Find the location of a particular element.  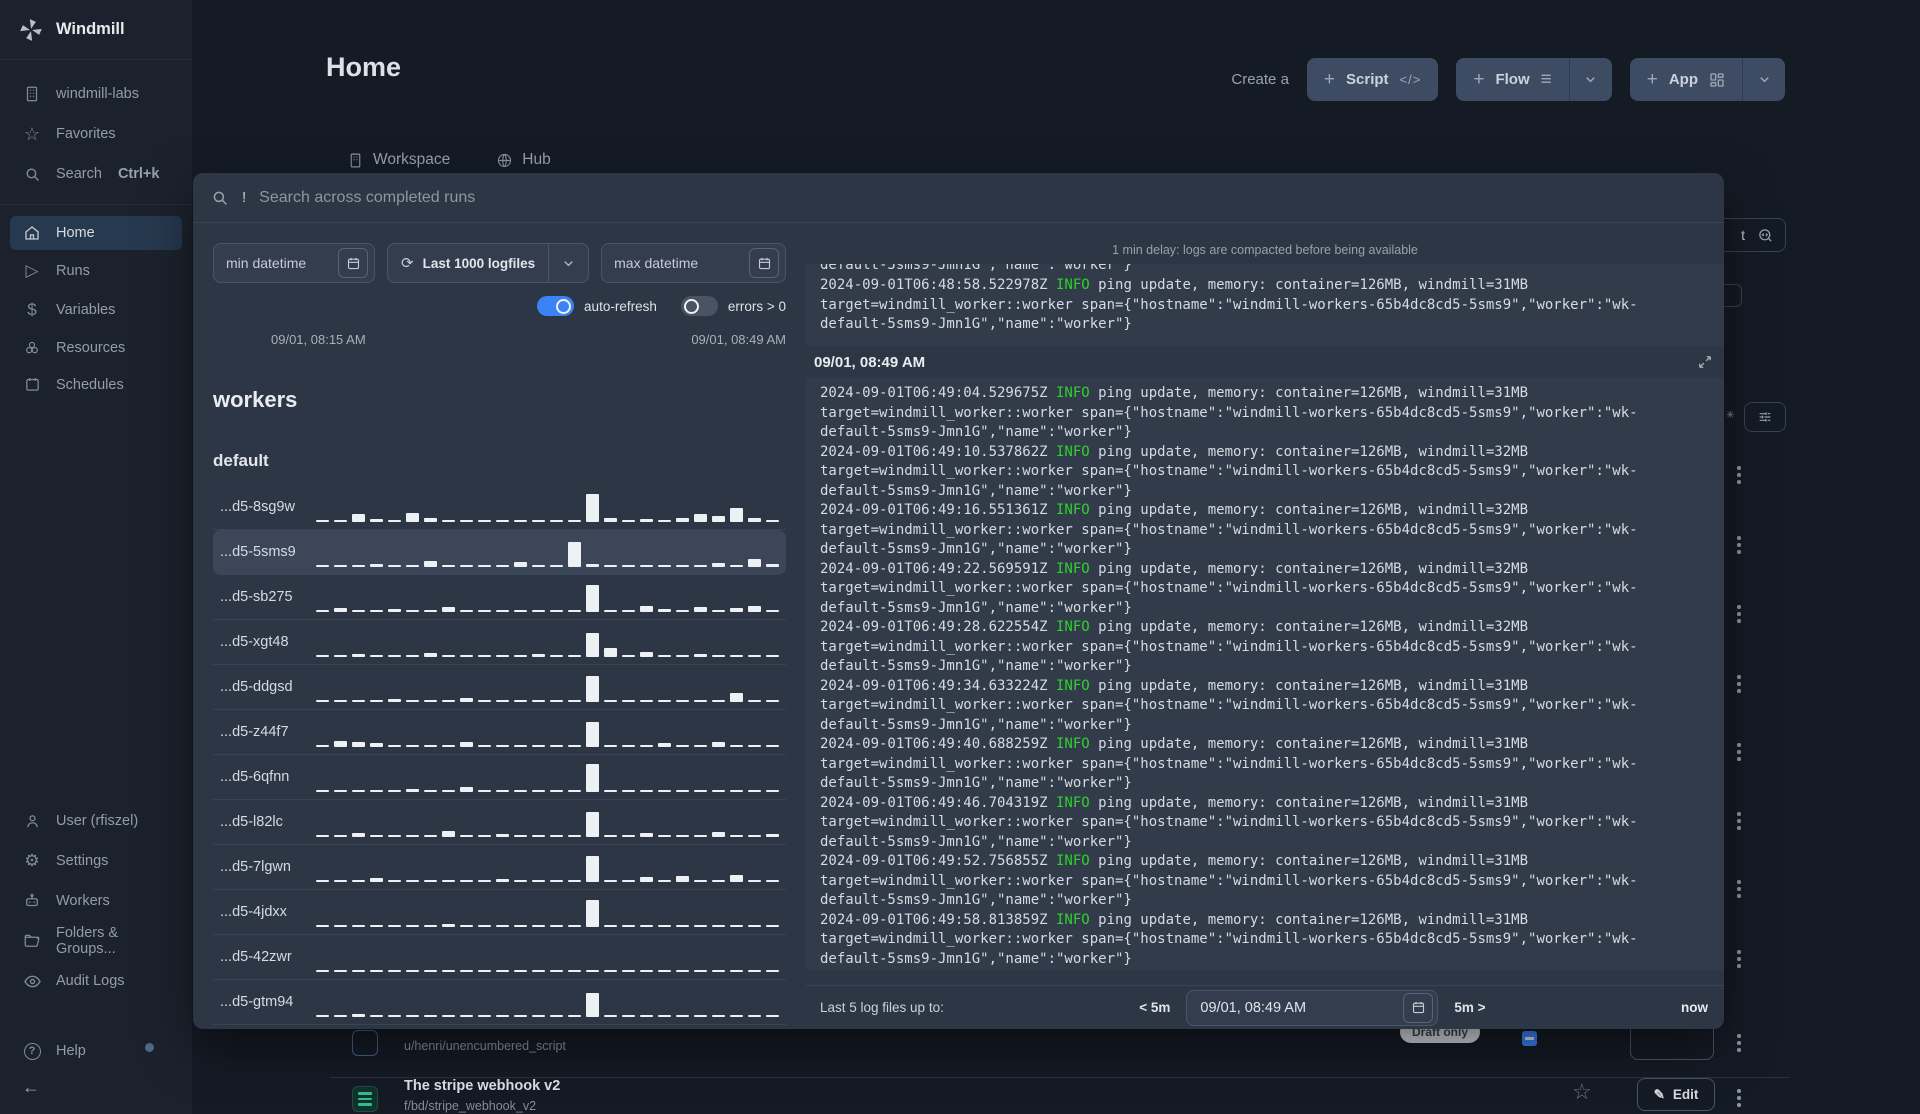

max-datetime-field is located at coordinates (693, 263).